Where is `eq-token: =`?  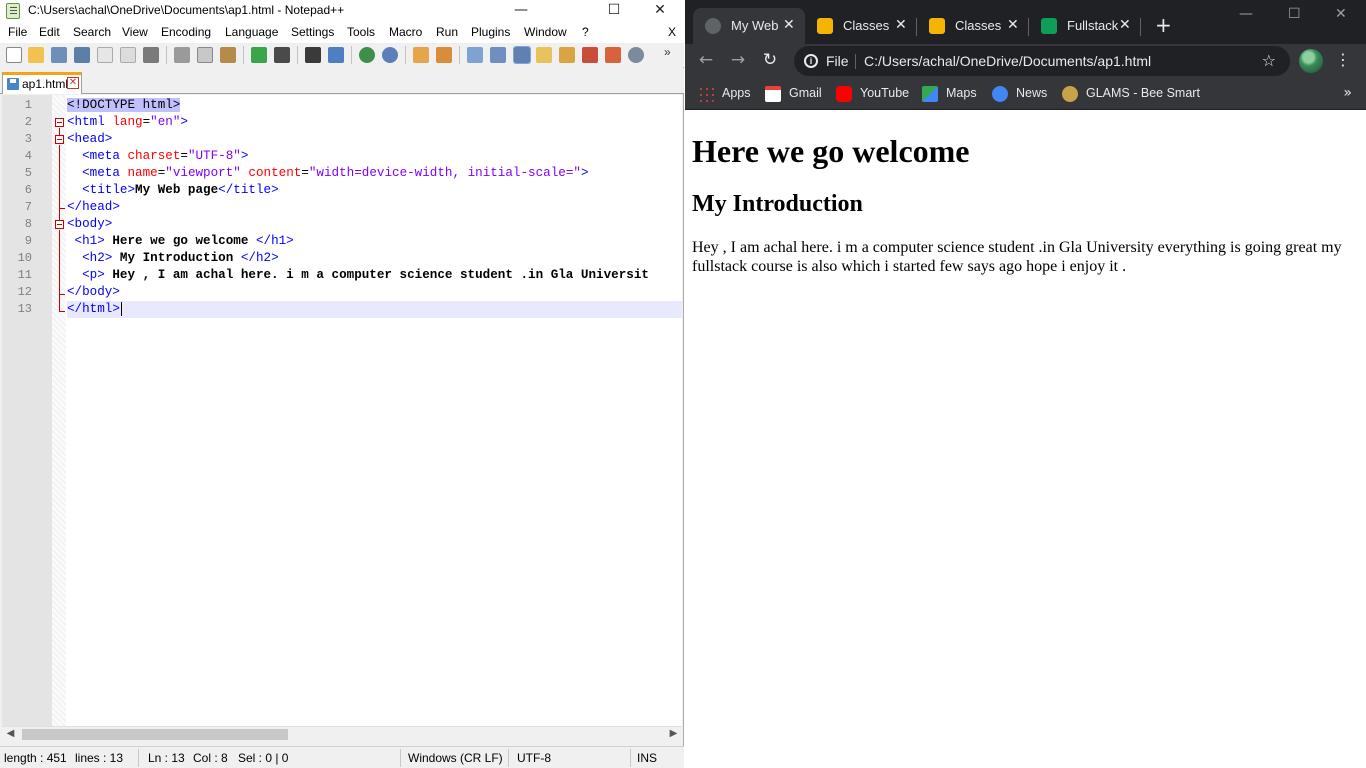
eq-token: = is located at coordinates (305, 173).